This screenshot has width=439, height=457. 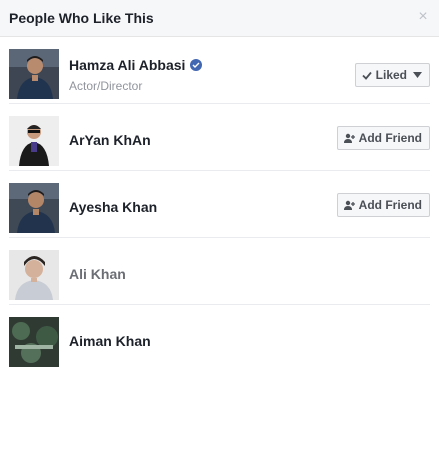 I want to click on chevron-down-icon, so click(x=417, y=75).